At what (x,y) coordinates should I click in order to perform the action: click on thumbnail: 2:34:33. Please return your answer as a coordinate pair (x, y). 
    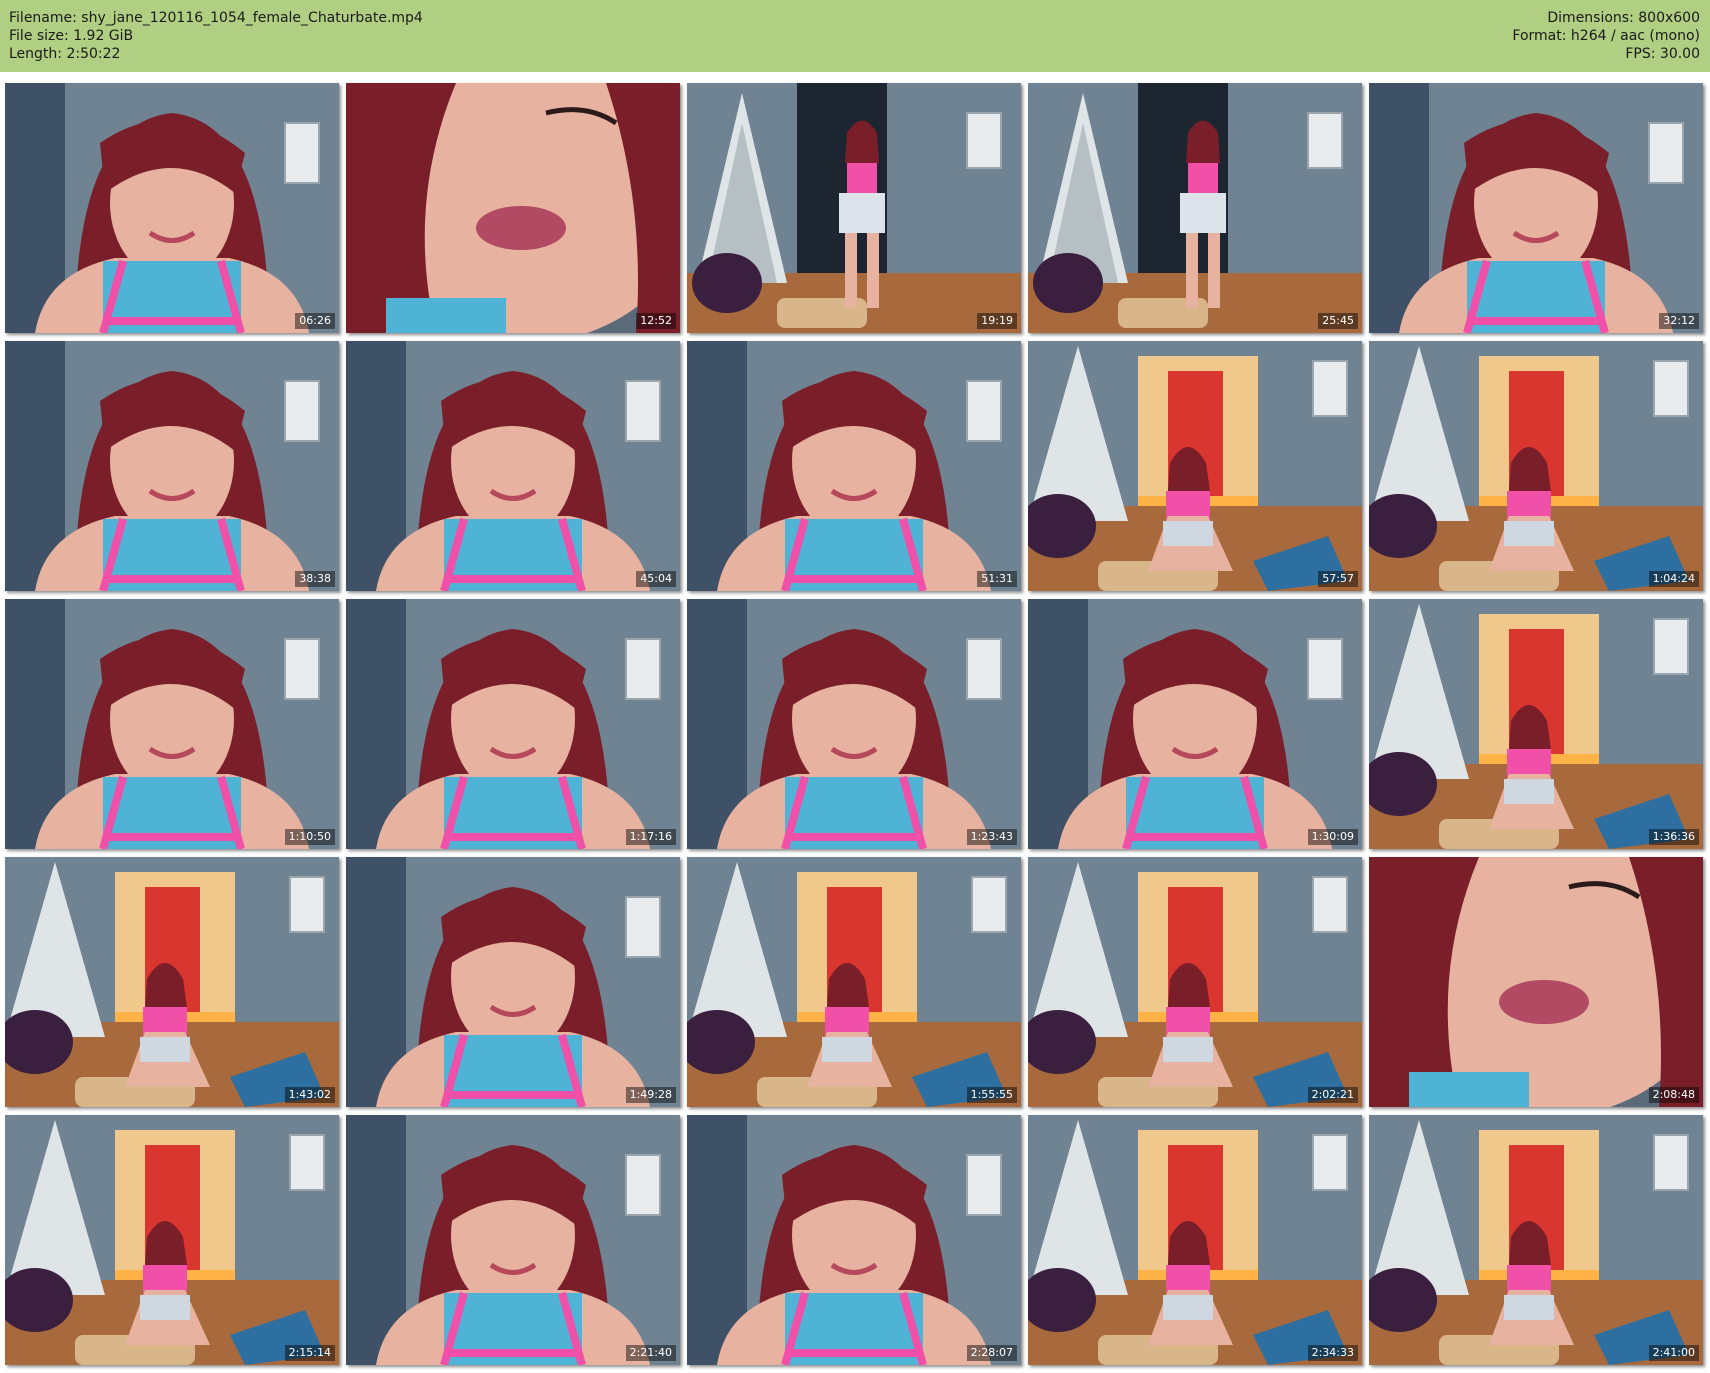
    Looking at the image, I should click on (1195, 1240).